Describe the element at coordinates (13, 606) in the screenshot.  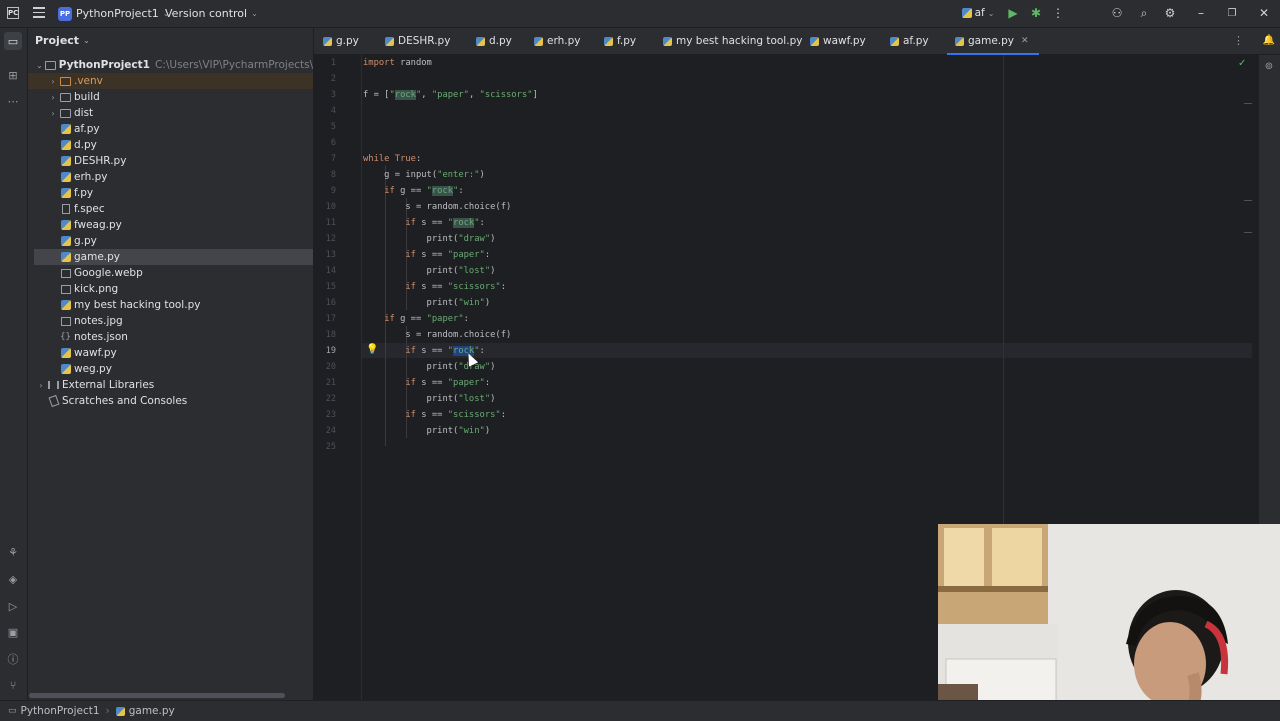
I see `run-tool-icon: ▷` at that location.